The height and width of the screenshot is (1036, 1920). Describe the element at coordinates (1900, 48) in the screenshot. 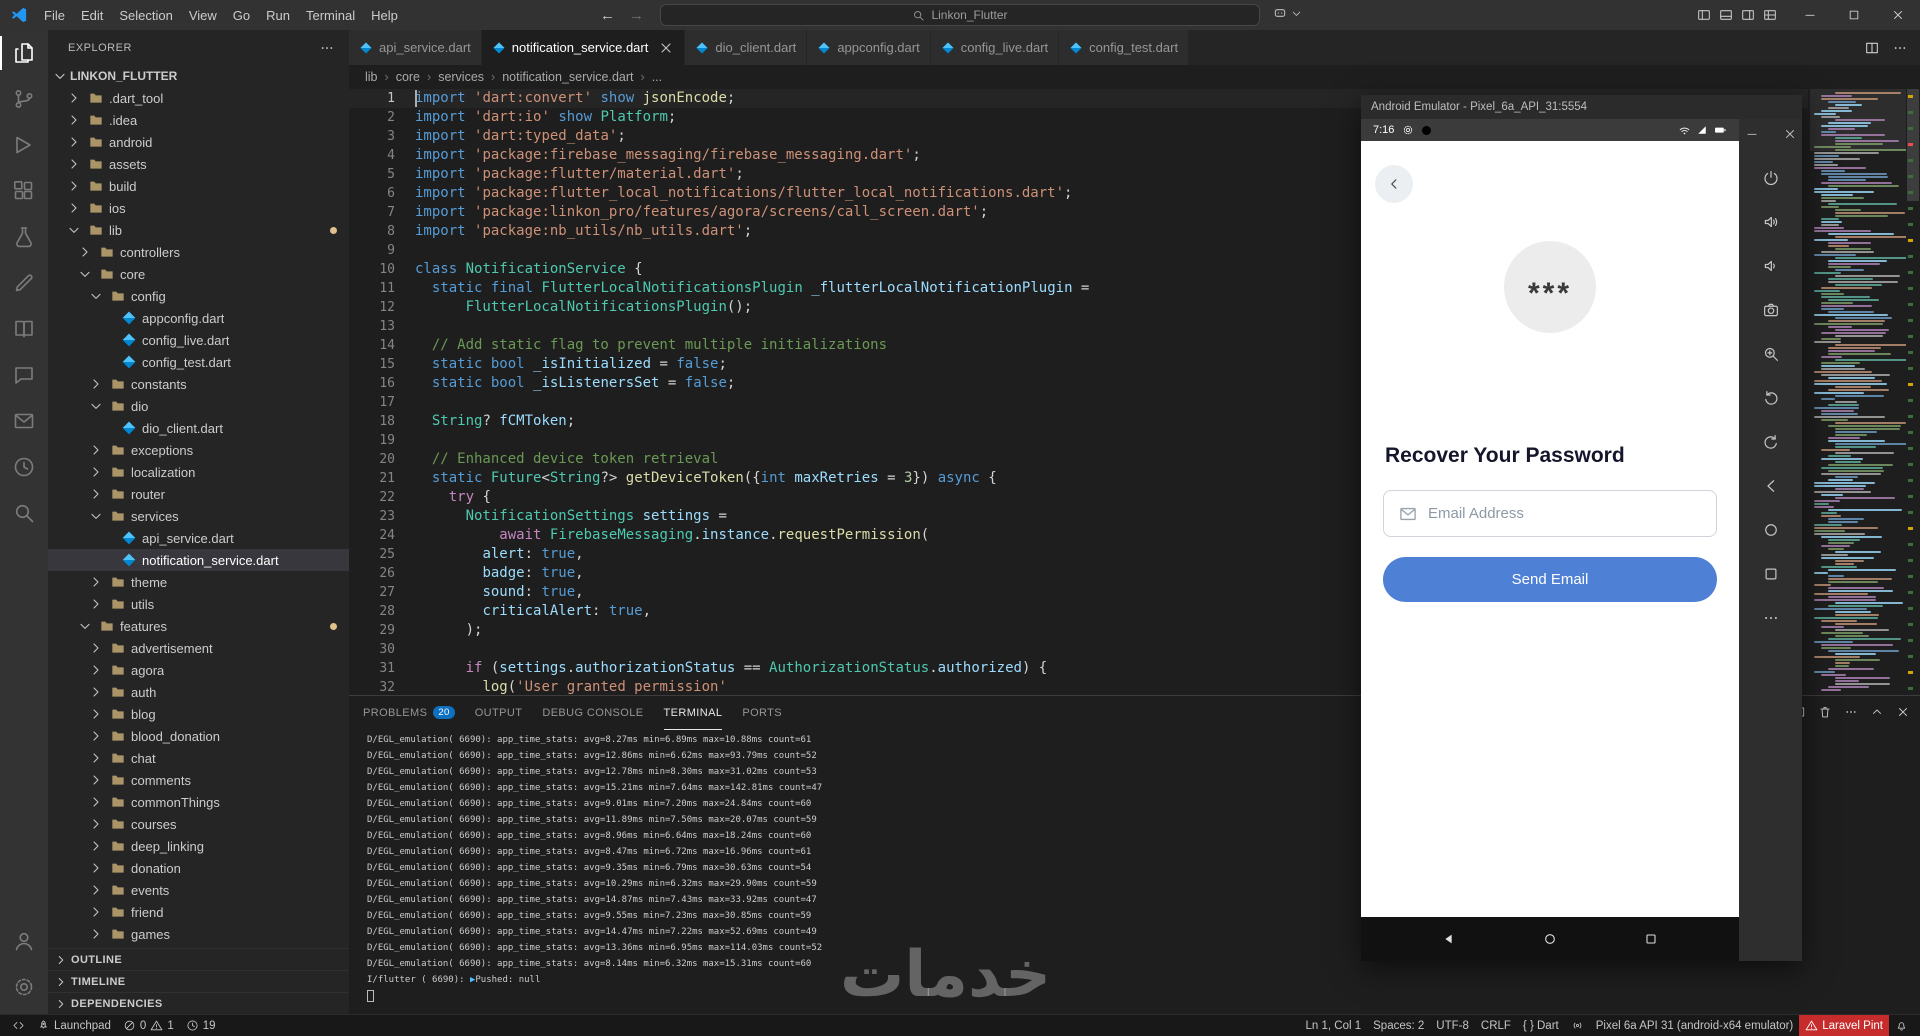

I see `editor-more-icon` at that location.